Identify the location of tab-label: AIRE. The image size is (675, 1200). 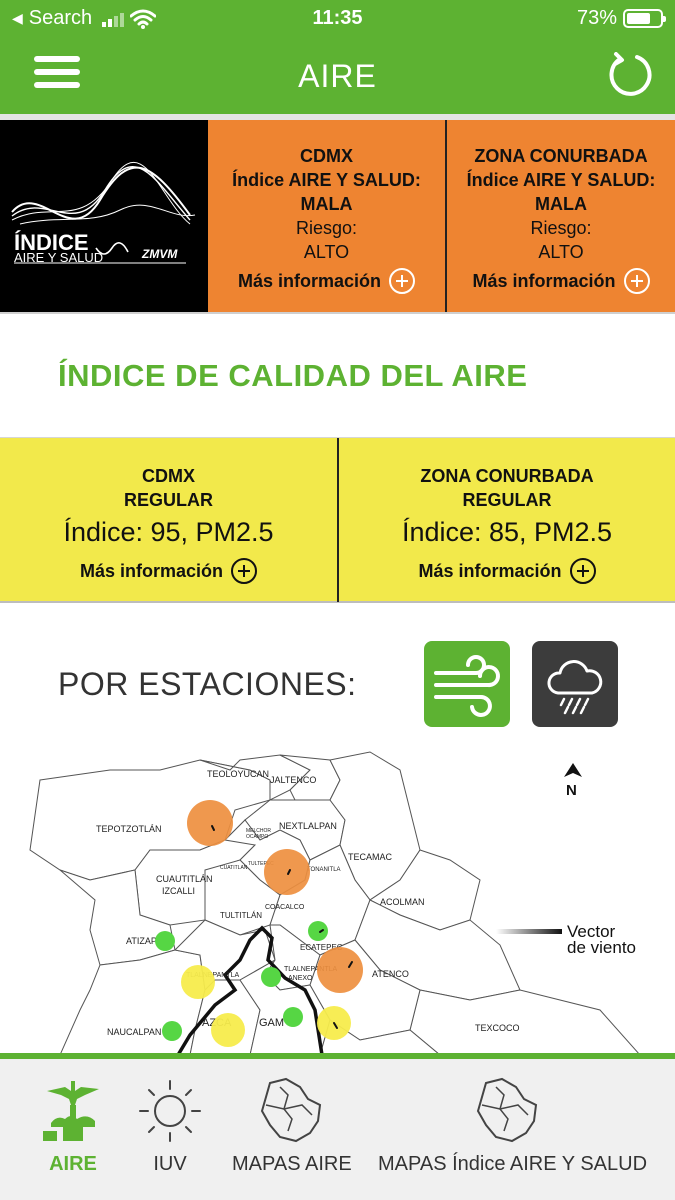
(73, 1164).